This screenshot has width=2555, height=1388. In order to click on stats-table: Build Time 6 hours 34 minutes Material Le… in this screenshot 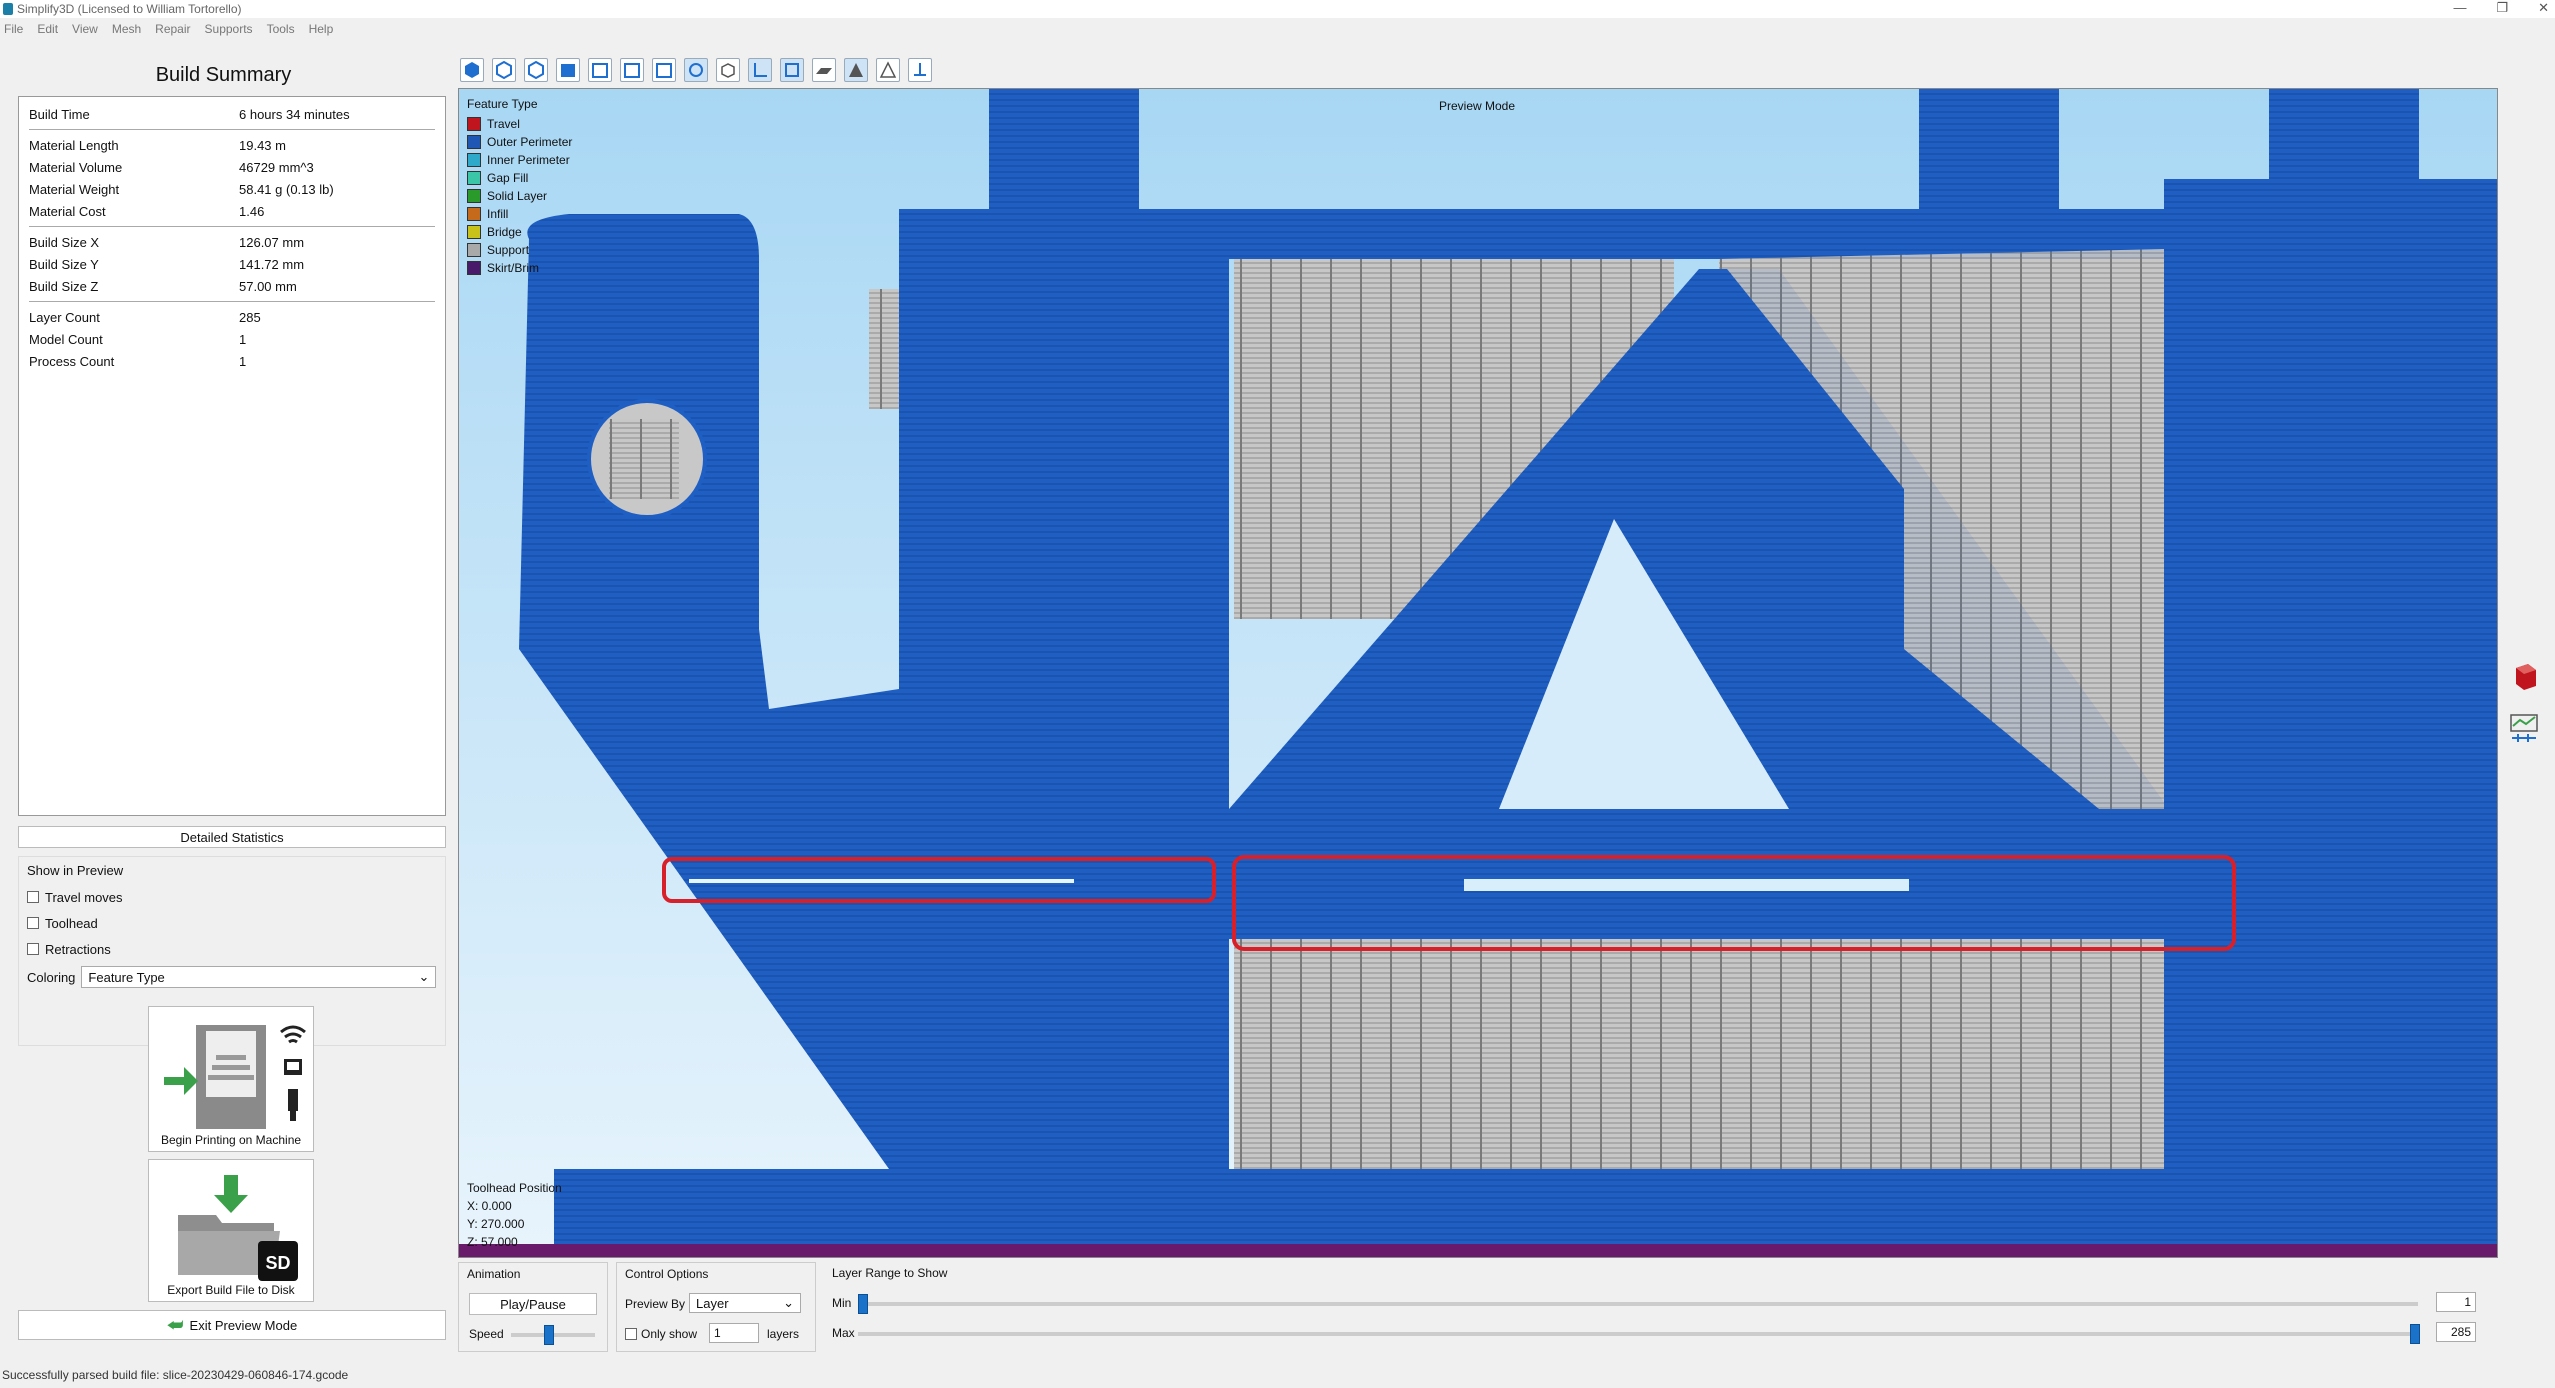, I will do `click(232, 456)`.